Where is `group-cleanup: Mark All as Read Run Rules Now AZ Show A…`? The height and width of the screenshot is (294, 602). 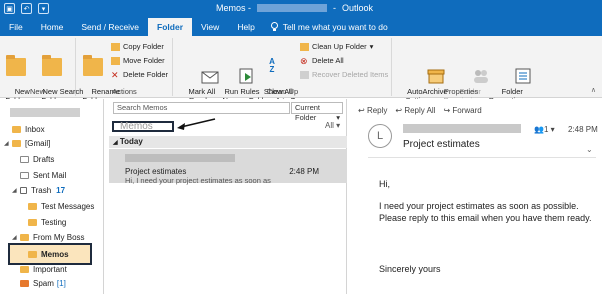
group-cleanup: Mark All as Read Run Rules Now AZ Show A… is located at coordinates (283, 71).